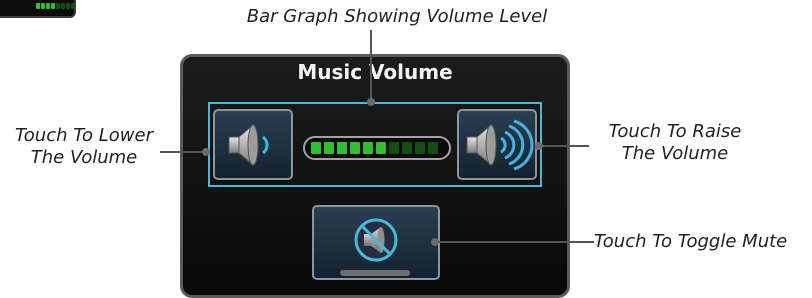  I want to click on callout-lower-line1: Touch To Lower, so click(84, 135).